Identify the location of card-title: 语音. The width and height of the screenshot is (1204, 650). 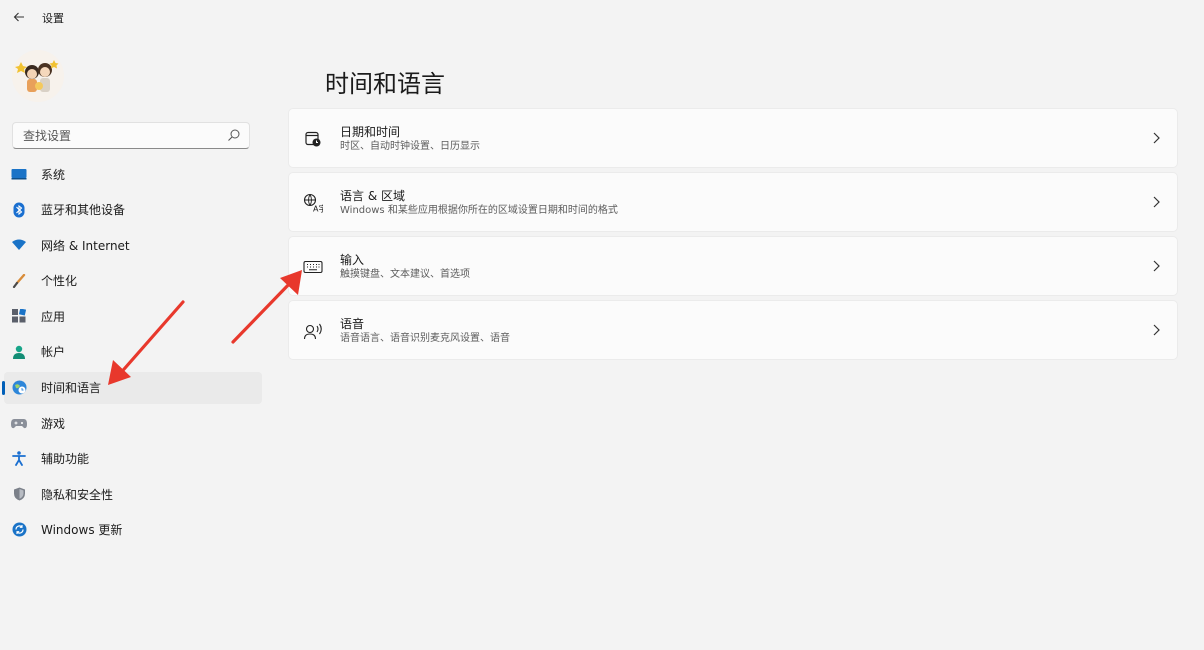
(352, 324).